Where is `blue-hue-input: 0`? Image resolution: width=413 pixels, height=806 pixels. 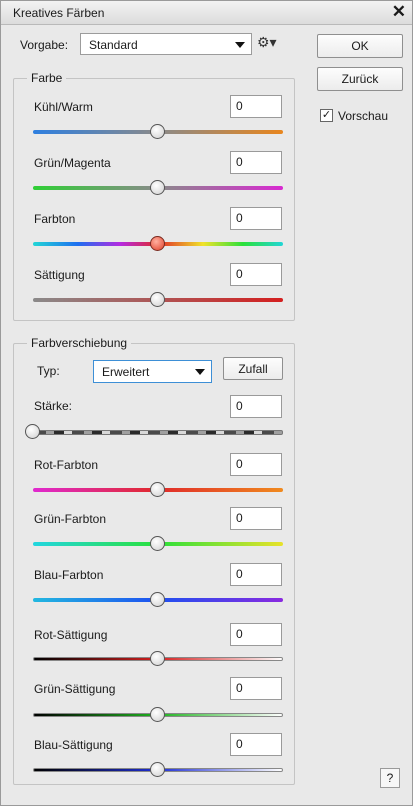 blue-hue-input: 0 is located at coordinates (256, 574).